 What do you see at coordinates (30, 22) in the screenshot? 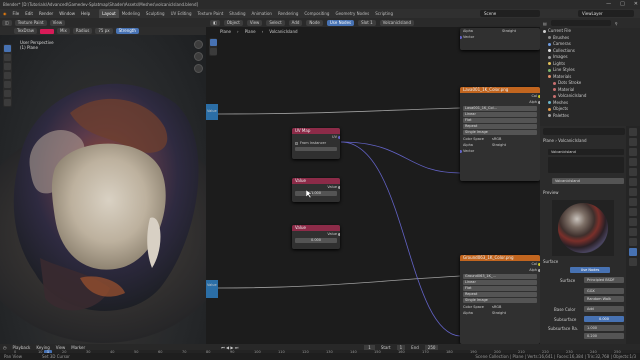
I see `mode-dropdown: Texture Paint` at bounding box center [30, 22].